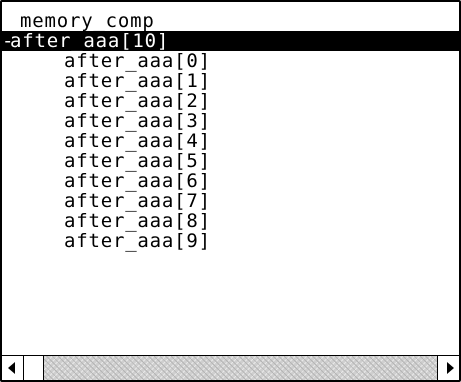  I want to click on tree-leaf-node: after_aaa[2], so click(230, 101).